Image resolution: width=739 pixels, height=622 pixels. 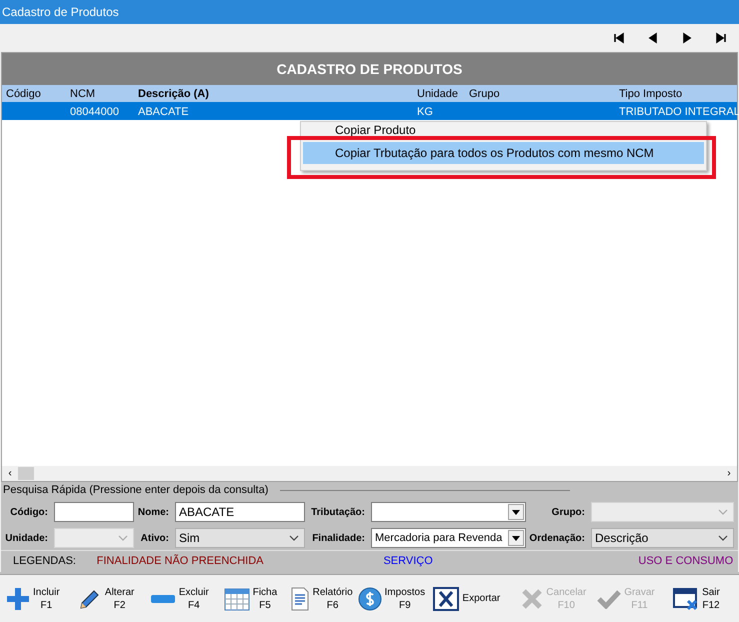 What do you see at coordinates (425, 112) in the screenshot?
I see `table-cell-text: KG` at bounding box center [425, 112].